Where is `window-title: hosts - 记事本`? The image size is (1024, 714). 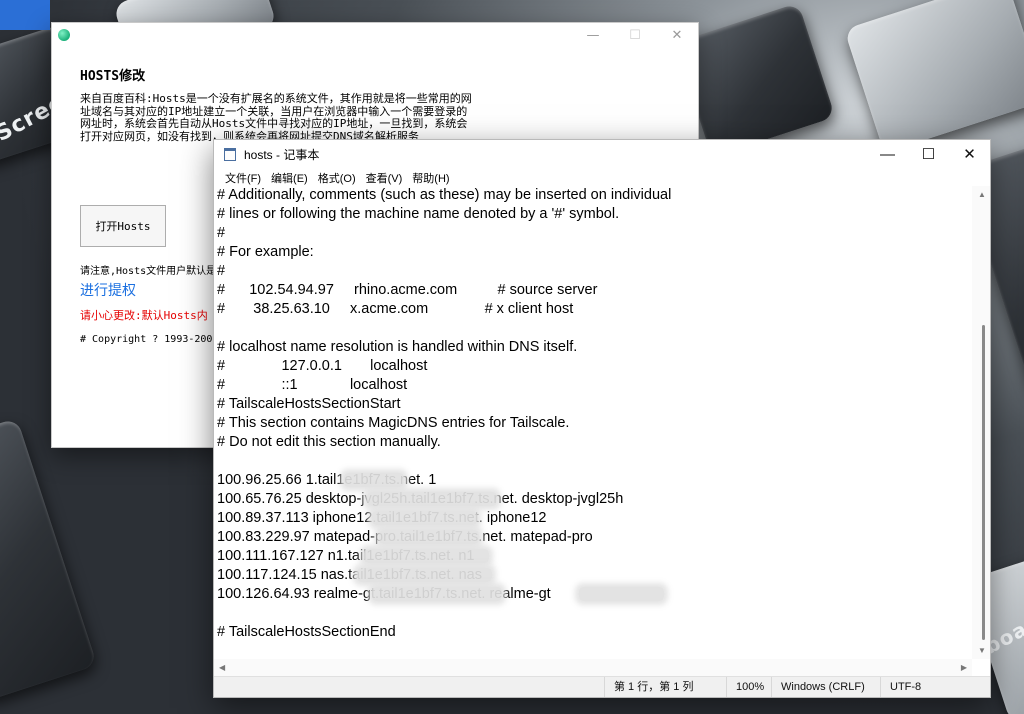
window-title: hosts - 记事本 is located at coordinates (282, 154).